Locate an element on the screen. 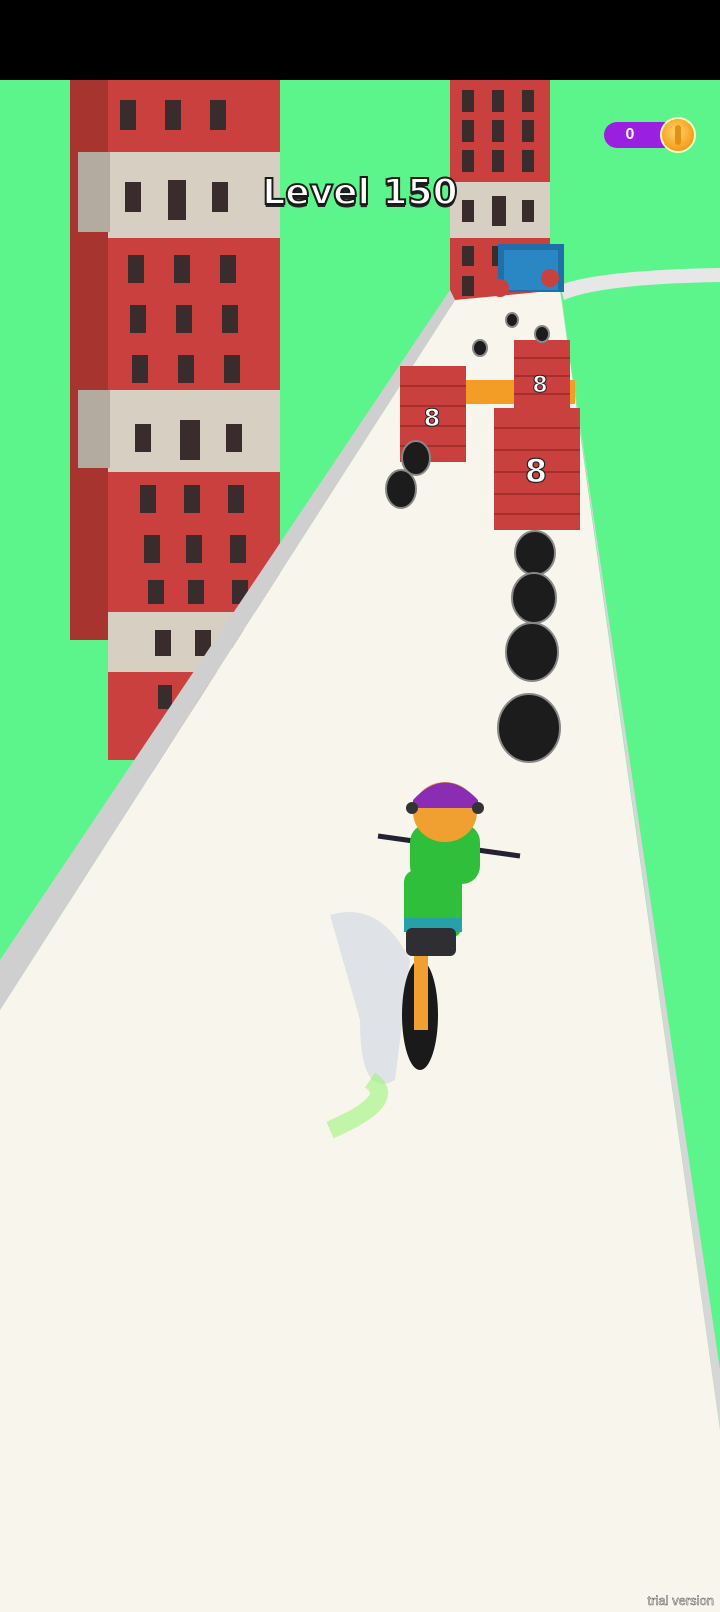 The height and width of the screenshot is (1612, 720). brick-wall-left-count: 8 is located at coordinates (432, 418).